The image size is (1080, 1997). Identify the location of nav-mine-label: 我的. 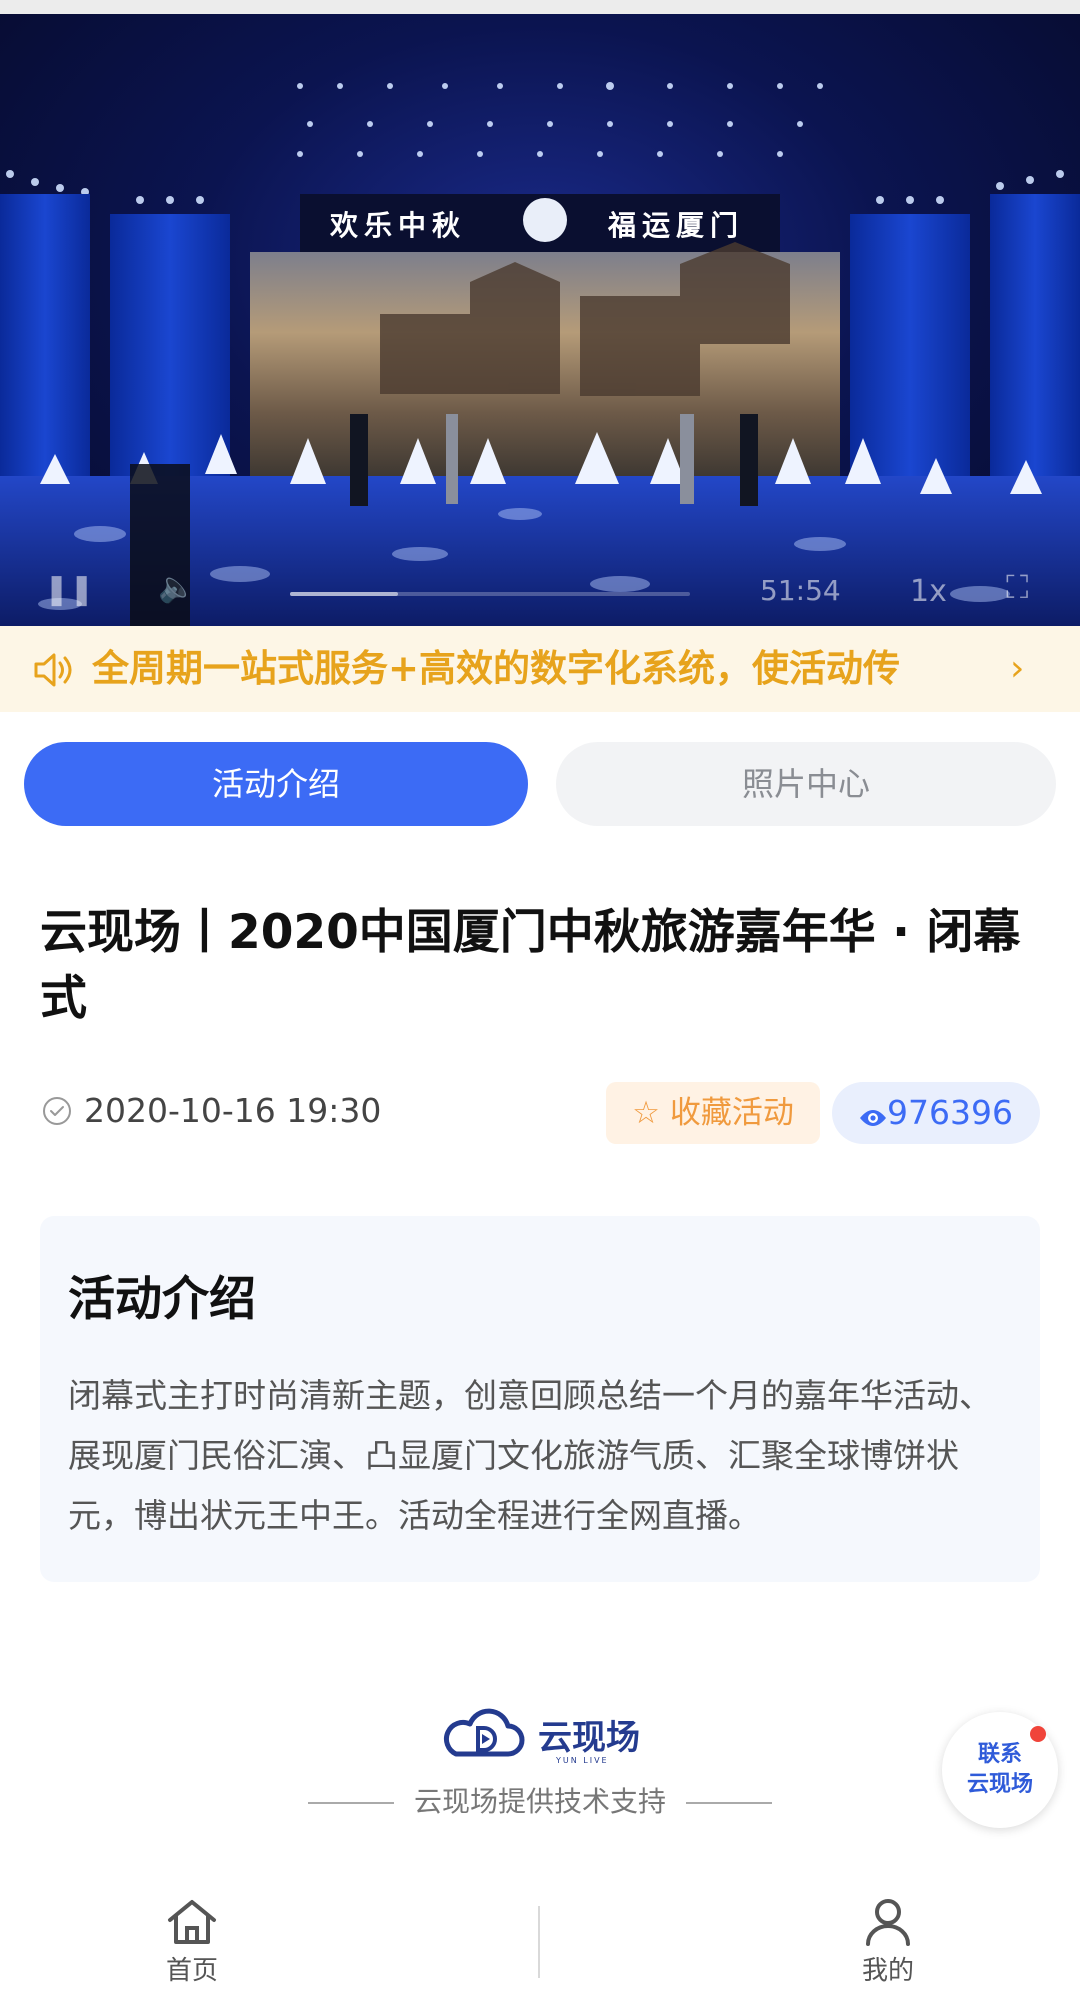
(887, 1971).